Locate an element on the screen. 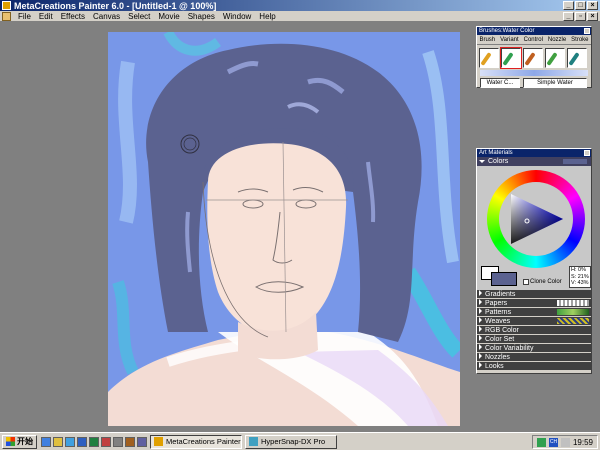 This screenshot has width=600, height=450. document-icon is located at coordinates (6, 16).